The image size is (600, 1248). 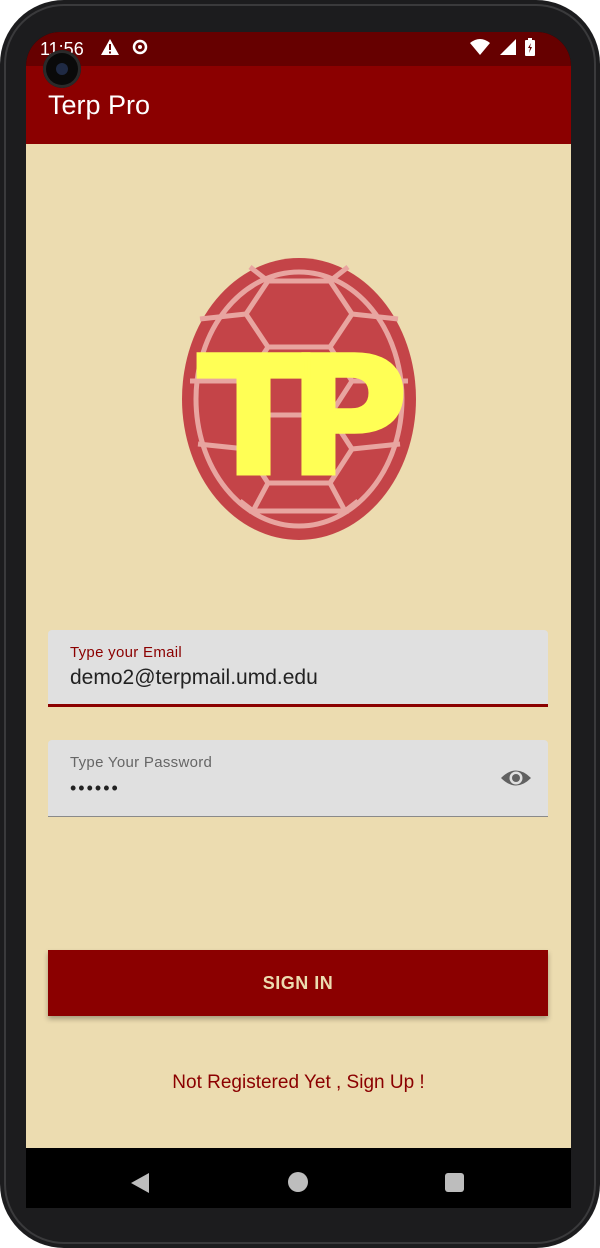 I want to click on turtle-shell-logo: TP, so click(x=300, y=399).